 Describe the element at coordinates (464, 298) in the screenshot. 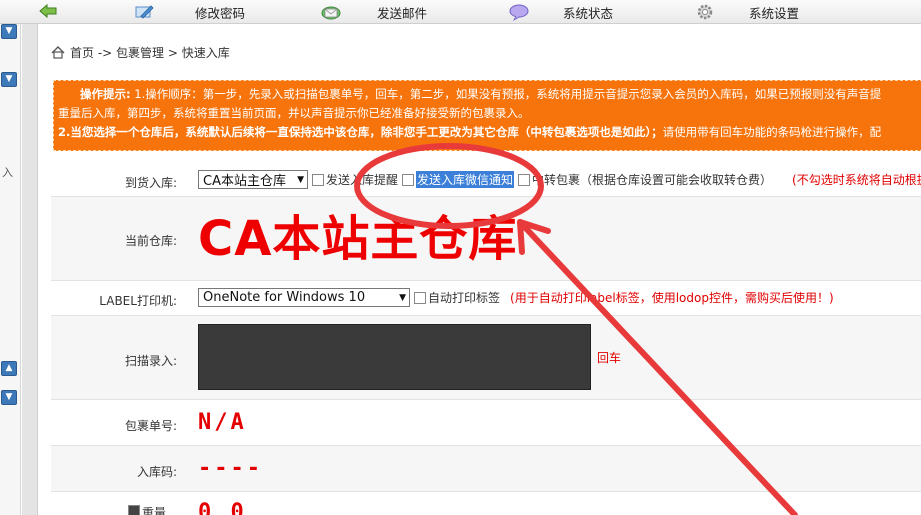

I see `auto-print-label: 自动打印标签` at that location.